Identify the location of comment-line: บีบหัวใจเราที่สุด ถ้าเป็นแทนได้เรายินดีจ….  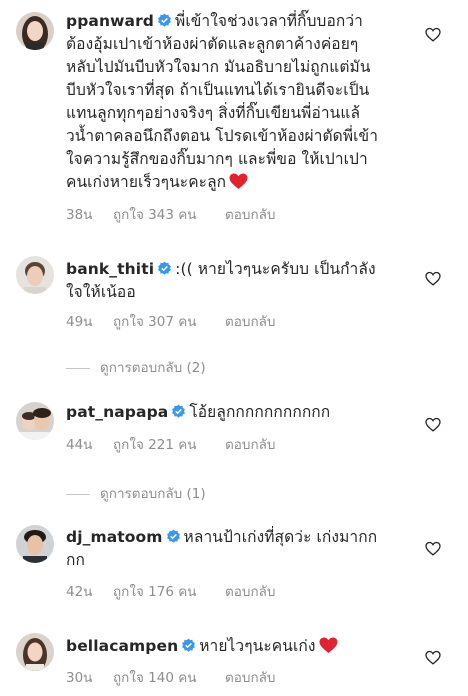
(218, 90).